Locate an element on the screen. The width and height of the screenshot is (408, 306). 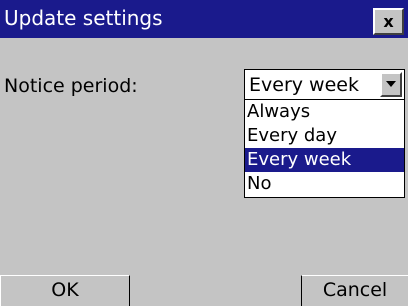
notice-period-options: Always Every day Every week No is located at coordinates (324, 149).